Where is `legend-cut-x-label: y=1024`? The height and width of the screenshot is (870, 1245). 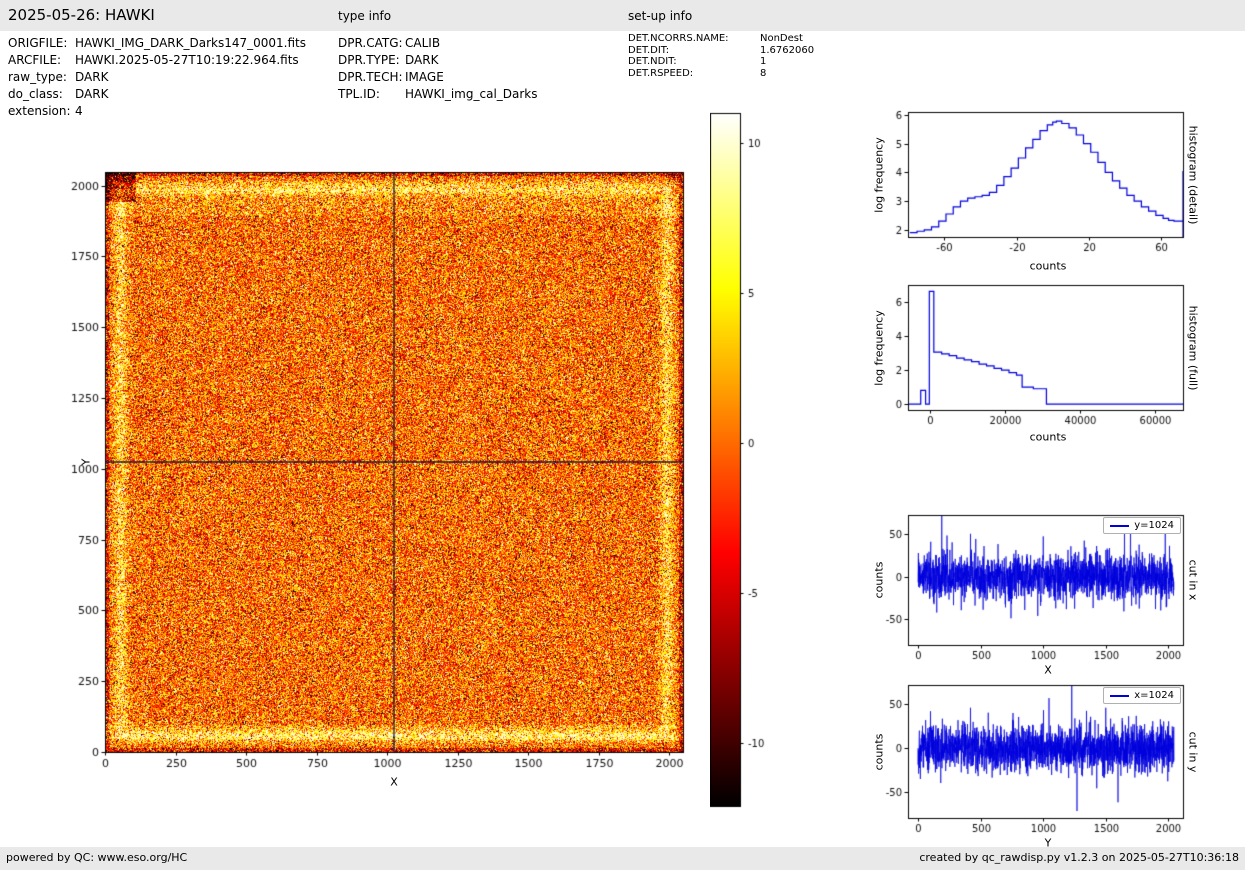
legend-cut-x-label: y=1024 is located at coordinates (1154, 525).